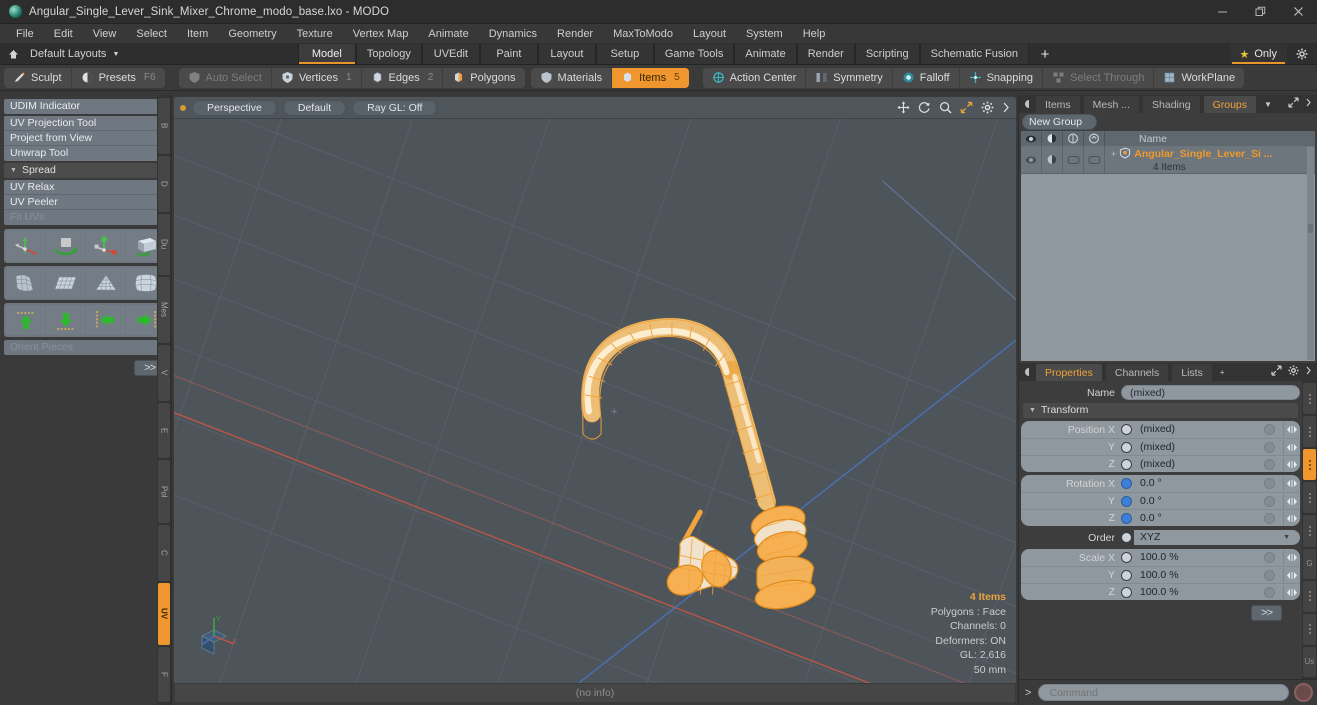 The height and width of the screenshot is (705, 1317). Describe the element at coordinates (85, 123) in the screenshot. I see `uv-projection-tool-row: UV Projection Tool` at that location.